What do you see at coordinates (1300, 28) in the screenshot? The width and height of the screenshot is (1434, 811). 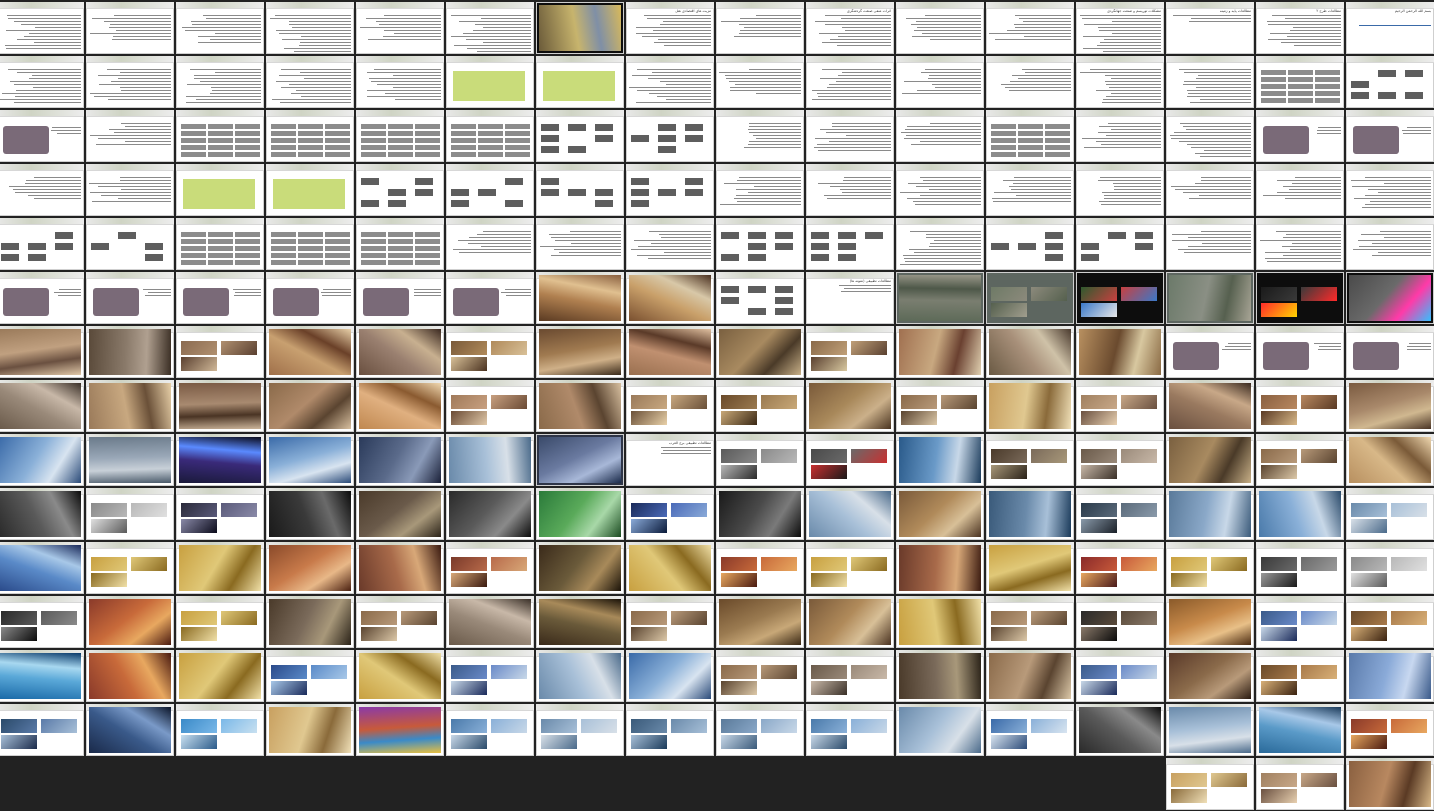 I see `slide-thumbnail: مطالعات طرح ۲` at bounding box center [1300, 28].